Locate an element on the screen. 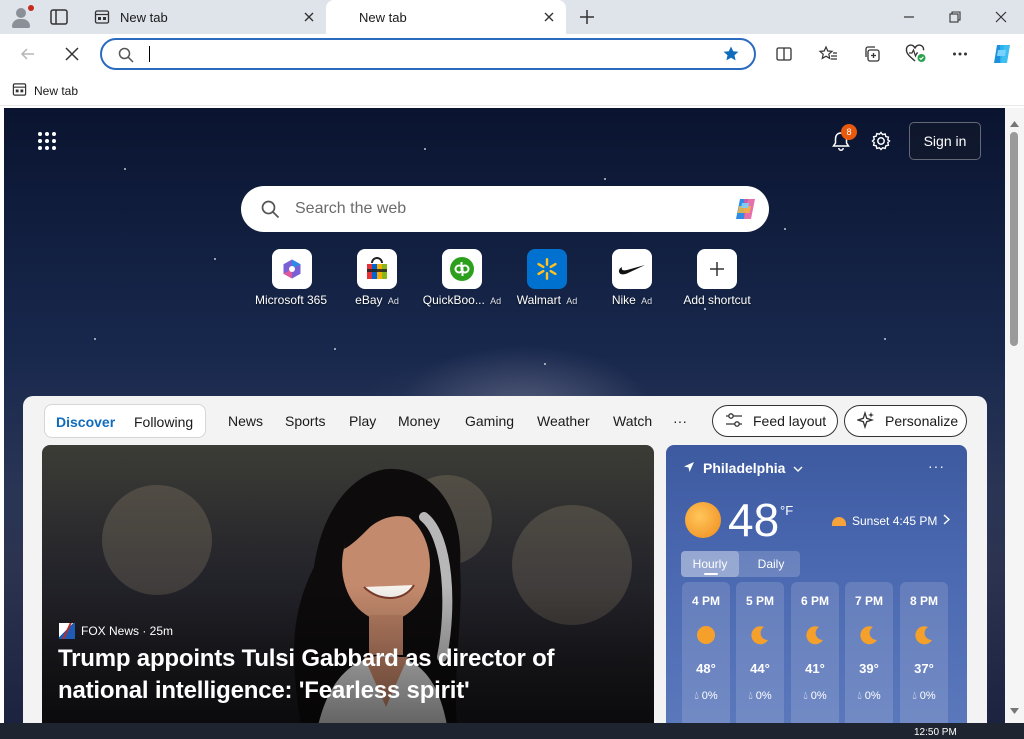 This screenshot has width=1024, height=739. hourly-tab: Hourly is located at coordinates (710, 564).